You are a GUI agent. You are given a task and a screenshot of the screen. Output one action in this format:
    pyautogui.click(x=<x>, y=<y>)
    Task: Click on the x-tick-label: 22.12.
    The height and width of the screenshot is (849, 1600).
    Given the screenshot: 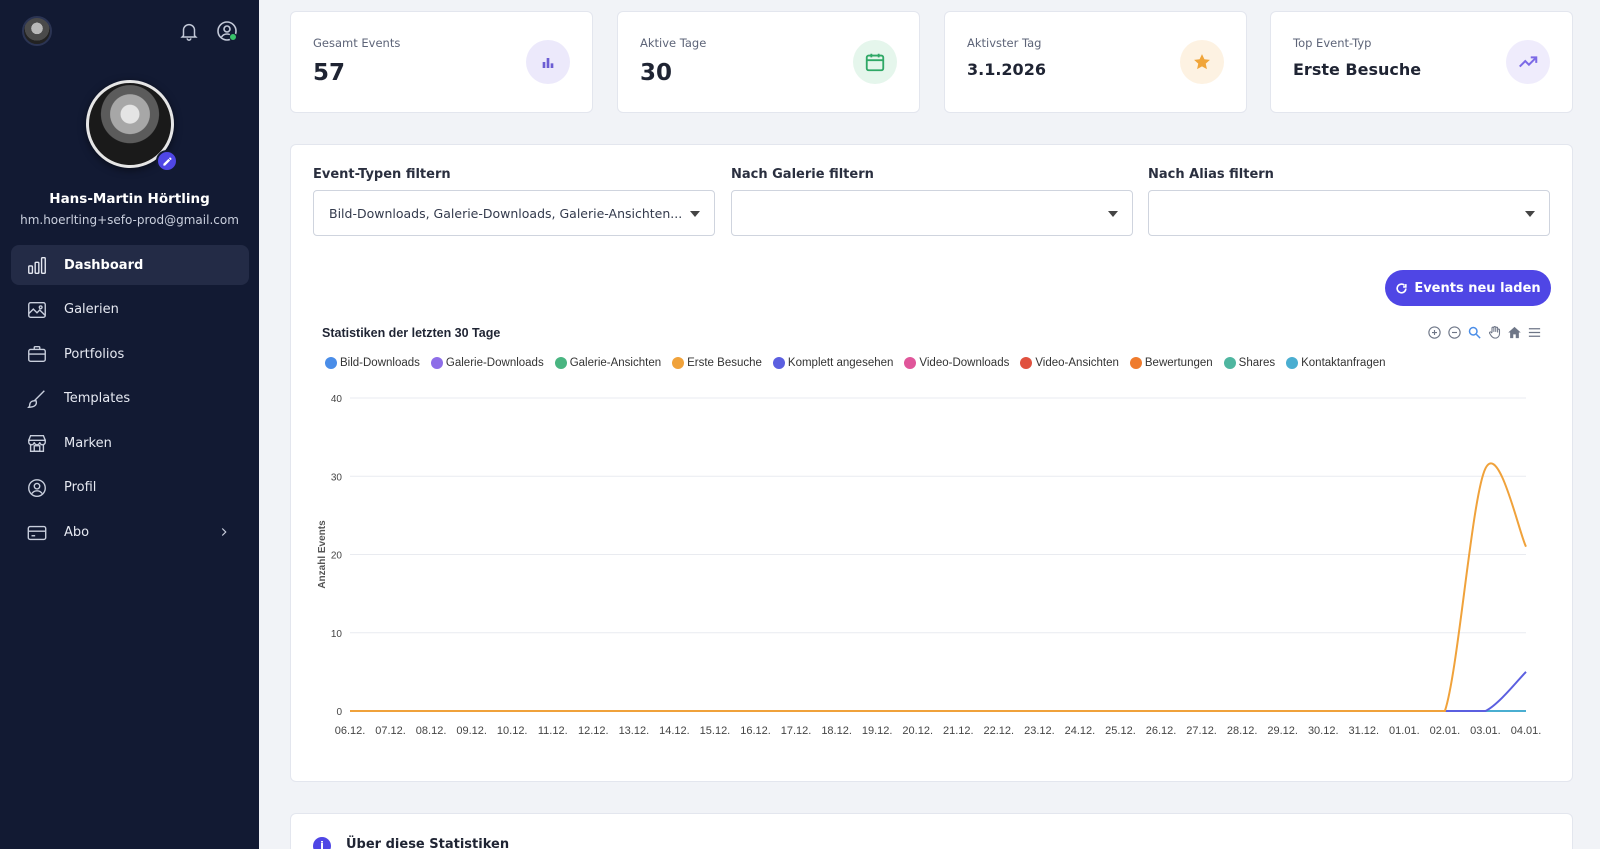 What is the action you would take?
    pyautogui.click(x=999, y=731)
    